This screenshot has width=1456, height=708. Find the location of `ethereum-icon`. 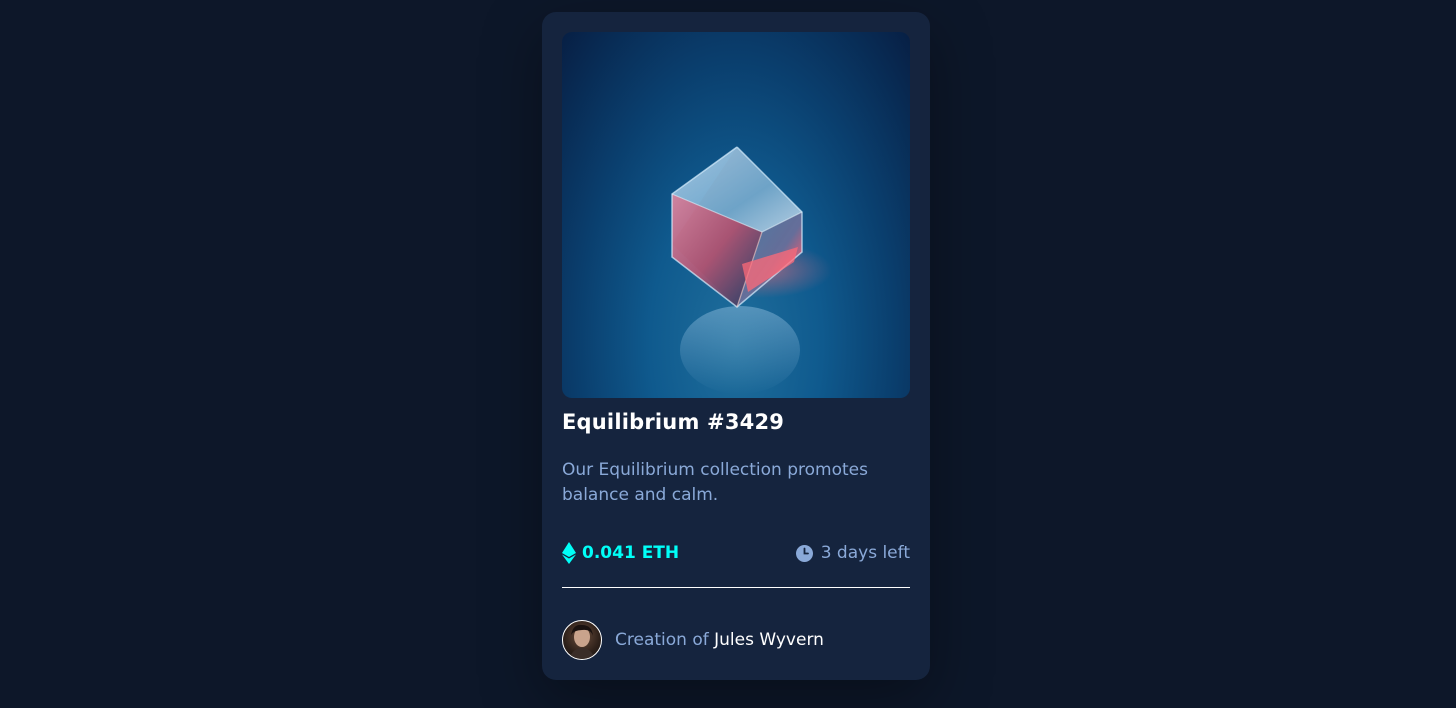

ethereum-icon is located at coordinates (569, 553).